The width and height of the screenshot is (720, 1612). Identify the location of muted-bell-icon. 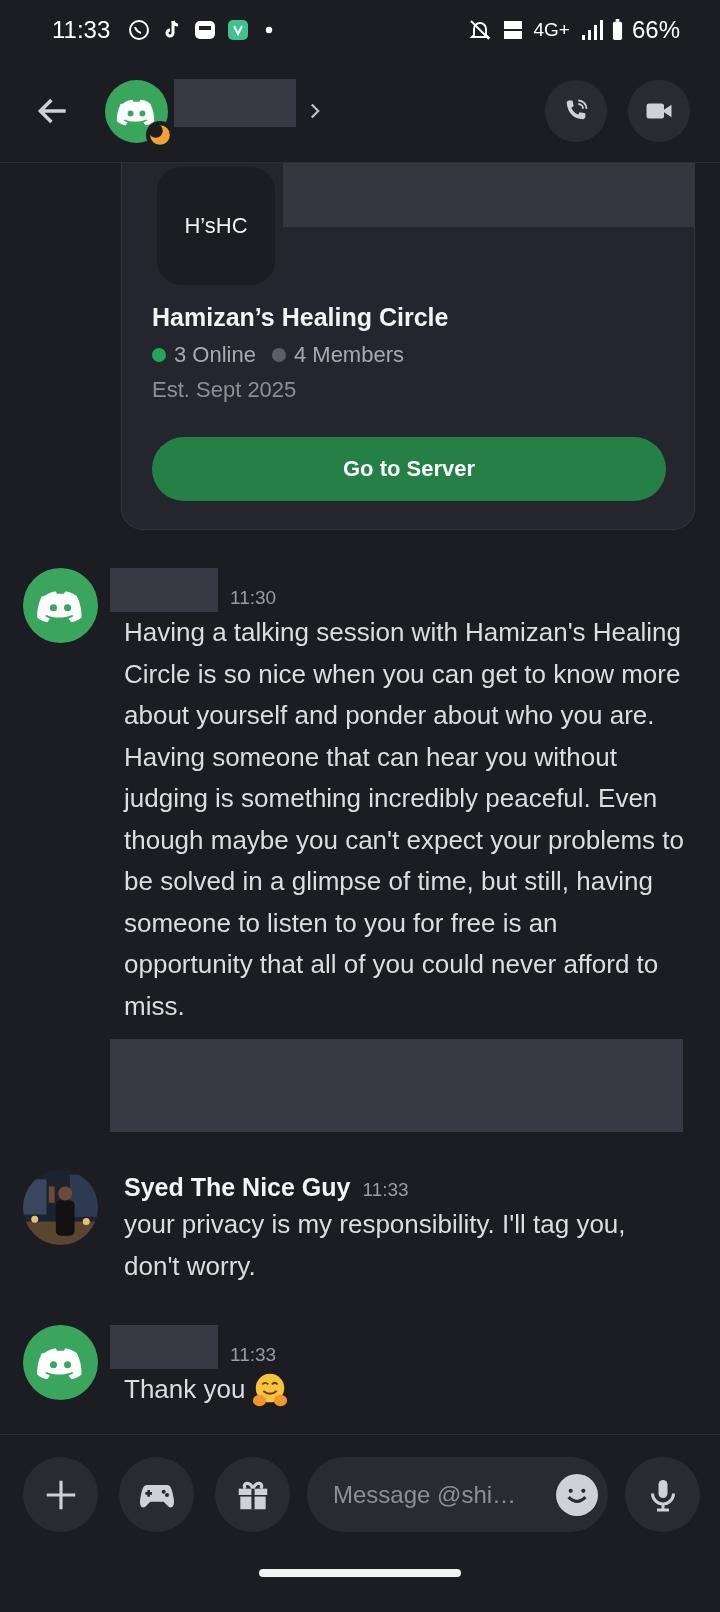
(479, 30).